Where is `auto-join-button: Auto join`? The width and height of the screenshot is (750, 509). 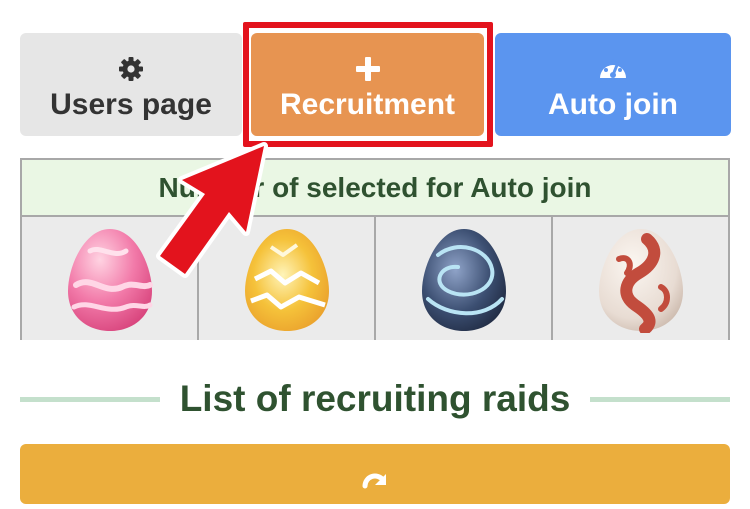
auto-join-button: Auto join is located at coordinates (613, 84).